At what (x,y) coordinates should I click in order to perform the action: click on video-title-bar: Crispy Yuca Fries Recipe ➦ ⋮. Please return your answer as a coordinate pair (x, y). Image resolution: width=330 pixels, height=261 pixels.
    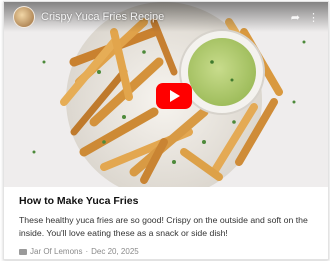
    Looking at the image, I should click on (166, 17).